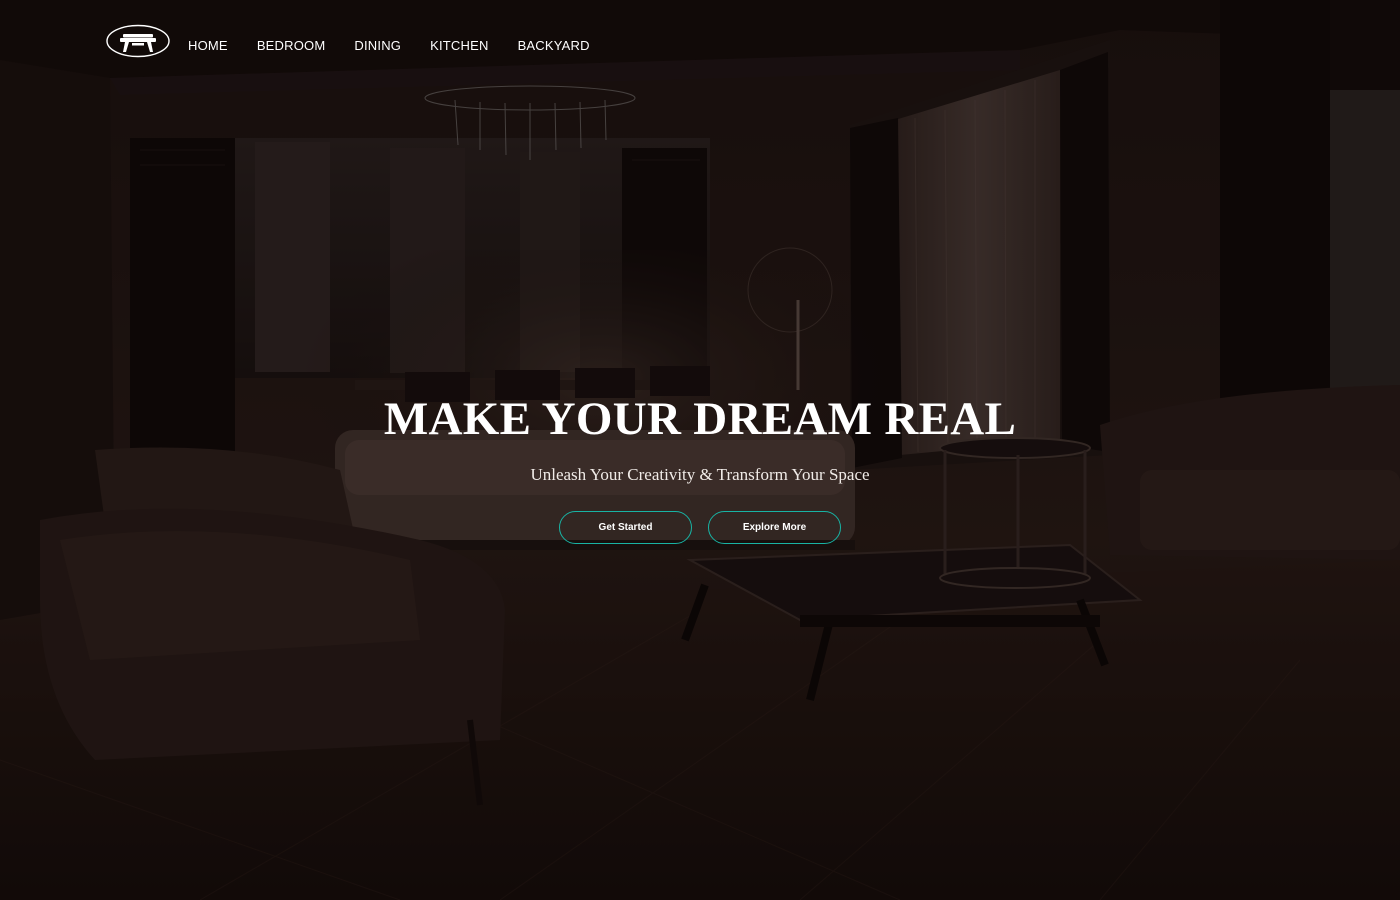 This screenshot has height=900, width=1400. I want to click on hero-title: MAKE YOUR DREAM REAL, so click(700, 419).